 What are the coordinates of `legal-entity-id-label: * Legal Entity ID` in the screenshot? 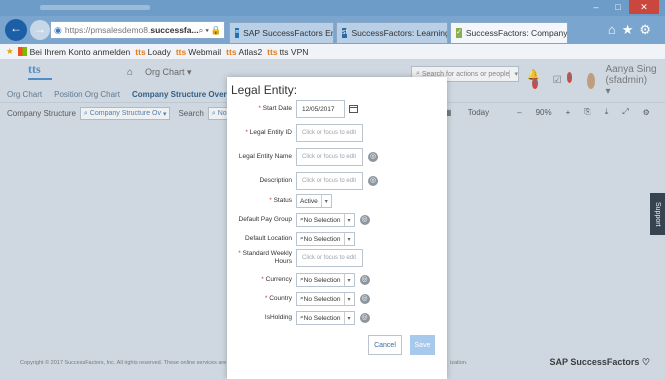 It's located at (261, 133).